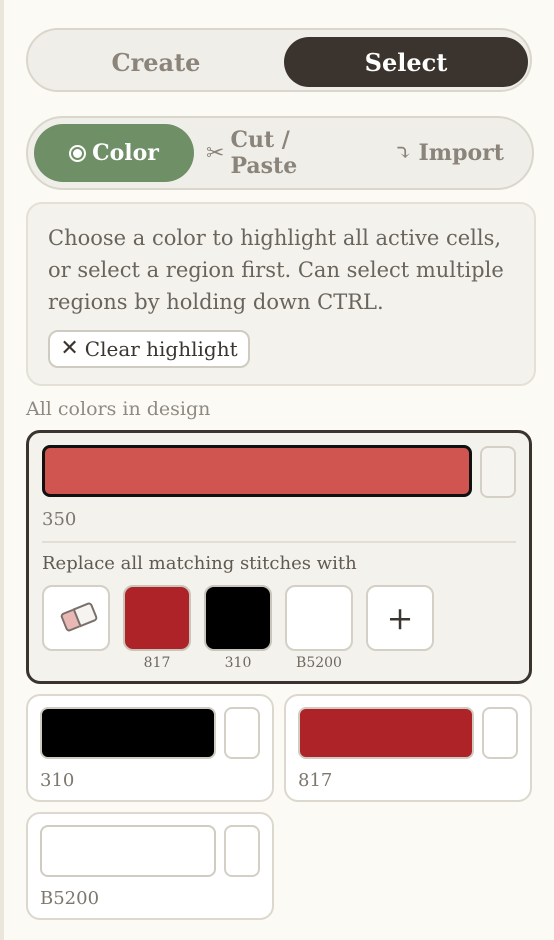  Describe the element at coordinates (403, 153) in the screenshot. I see `import-arrow-icon: ⤵` at that location.